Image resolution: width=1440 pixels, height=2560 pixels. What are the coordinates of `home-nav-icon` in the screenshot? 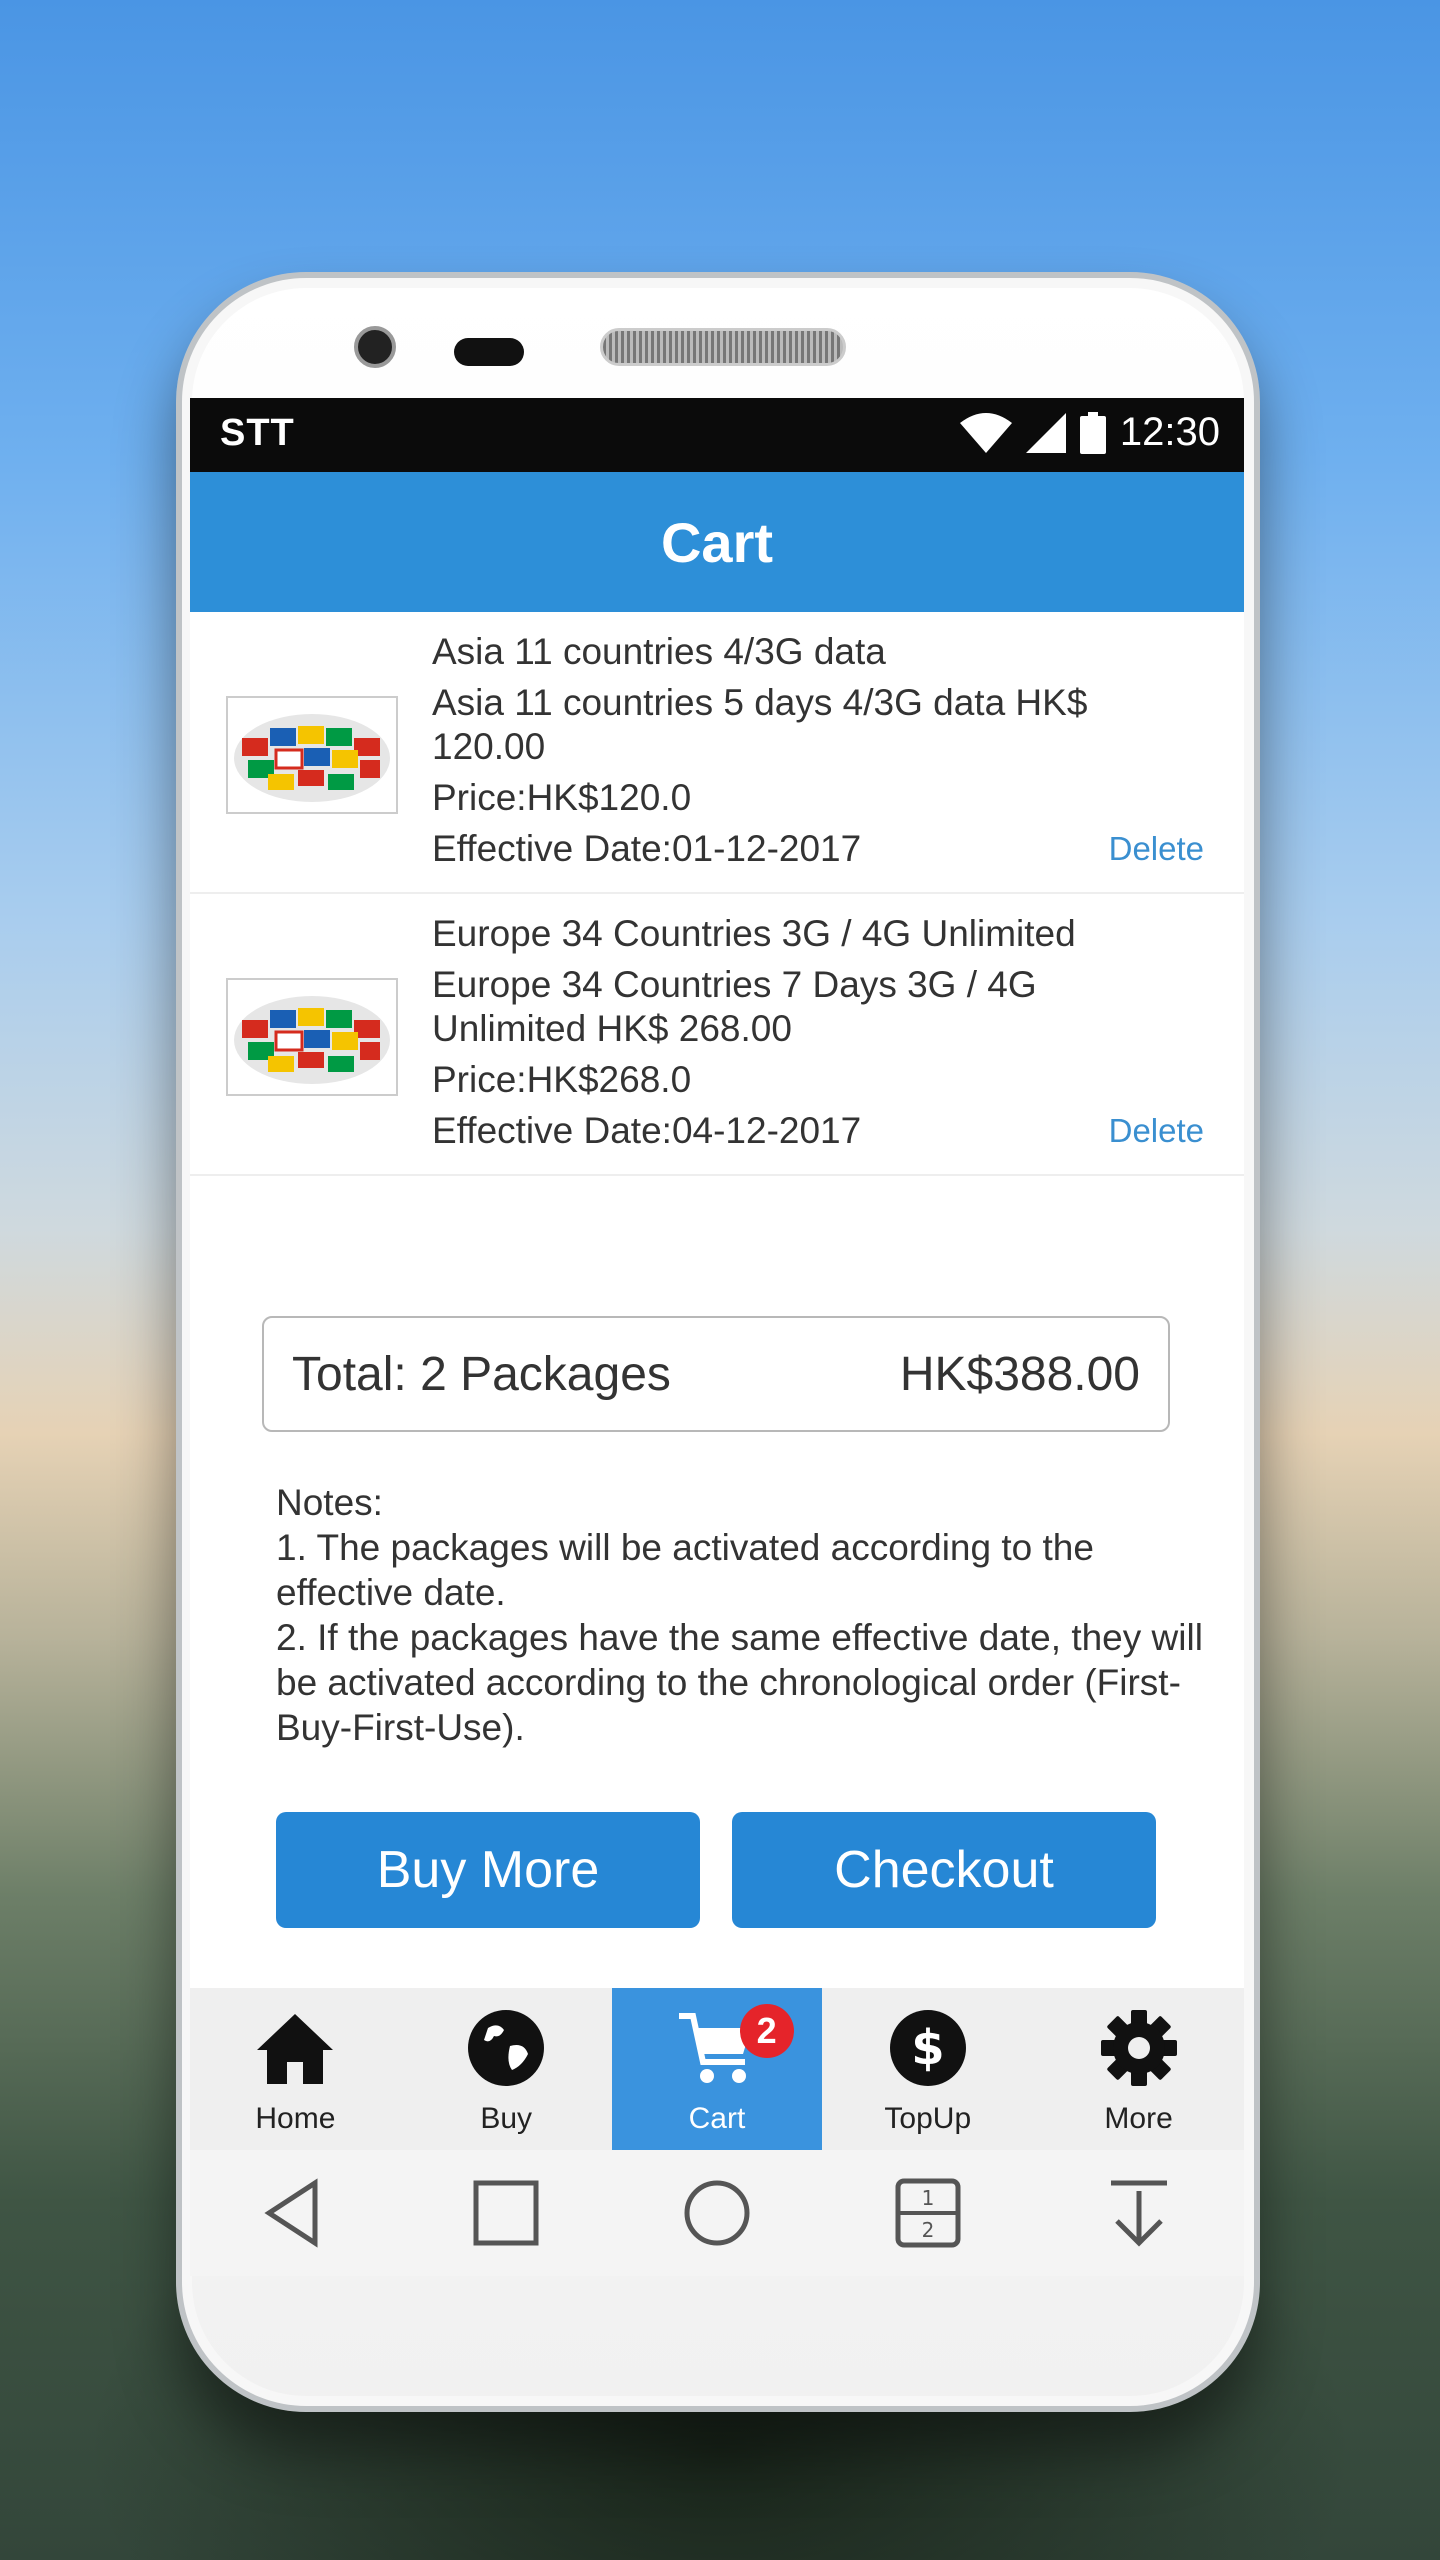 It's located at (717, 2213).